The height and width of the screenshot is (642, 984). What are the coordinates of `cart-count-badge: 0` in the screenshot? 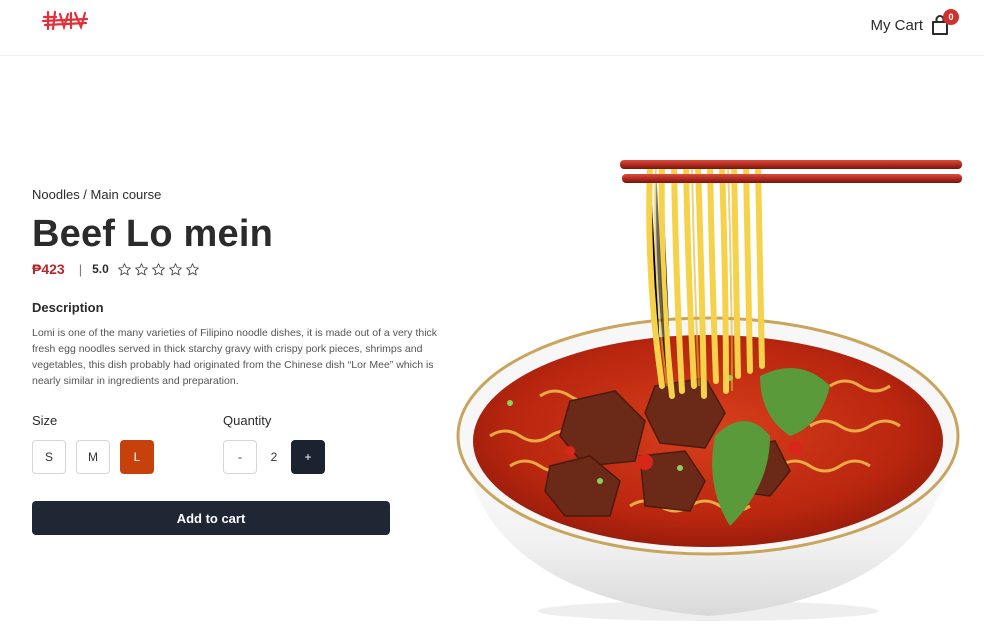 It's located at (951, 17).